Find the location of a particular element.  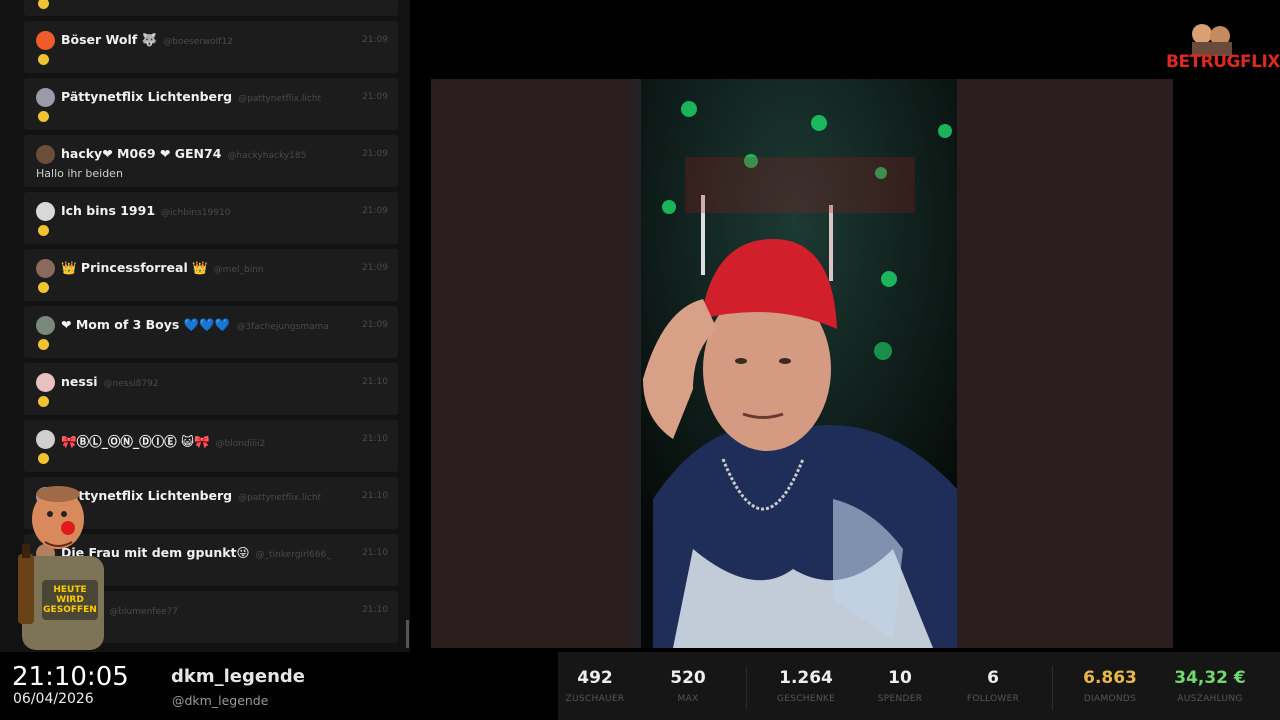

chat-message: nessi @nessi8792 21:10 is located at coordinates (211, 389).